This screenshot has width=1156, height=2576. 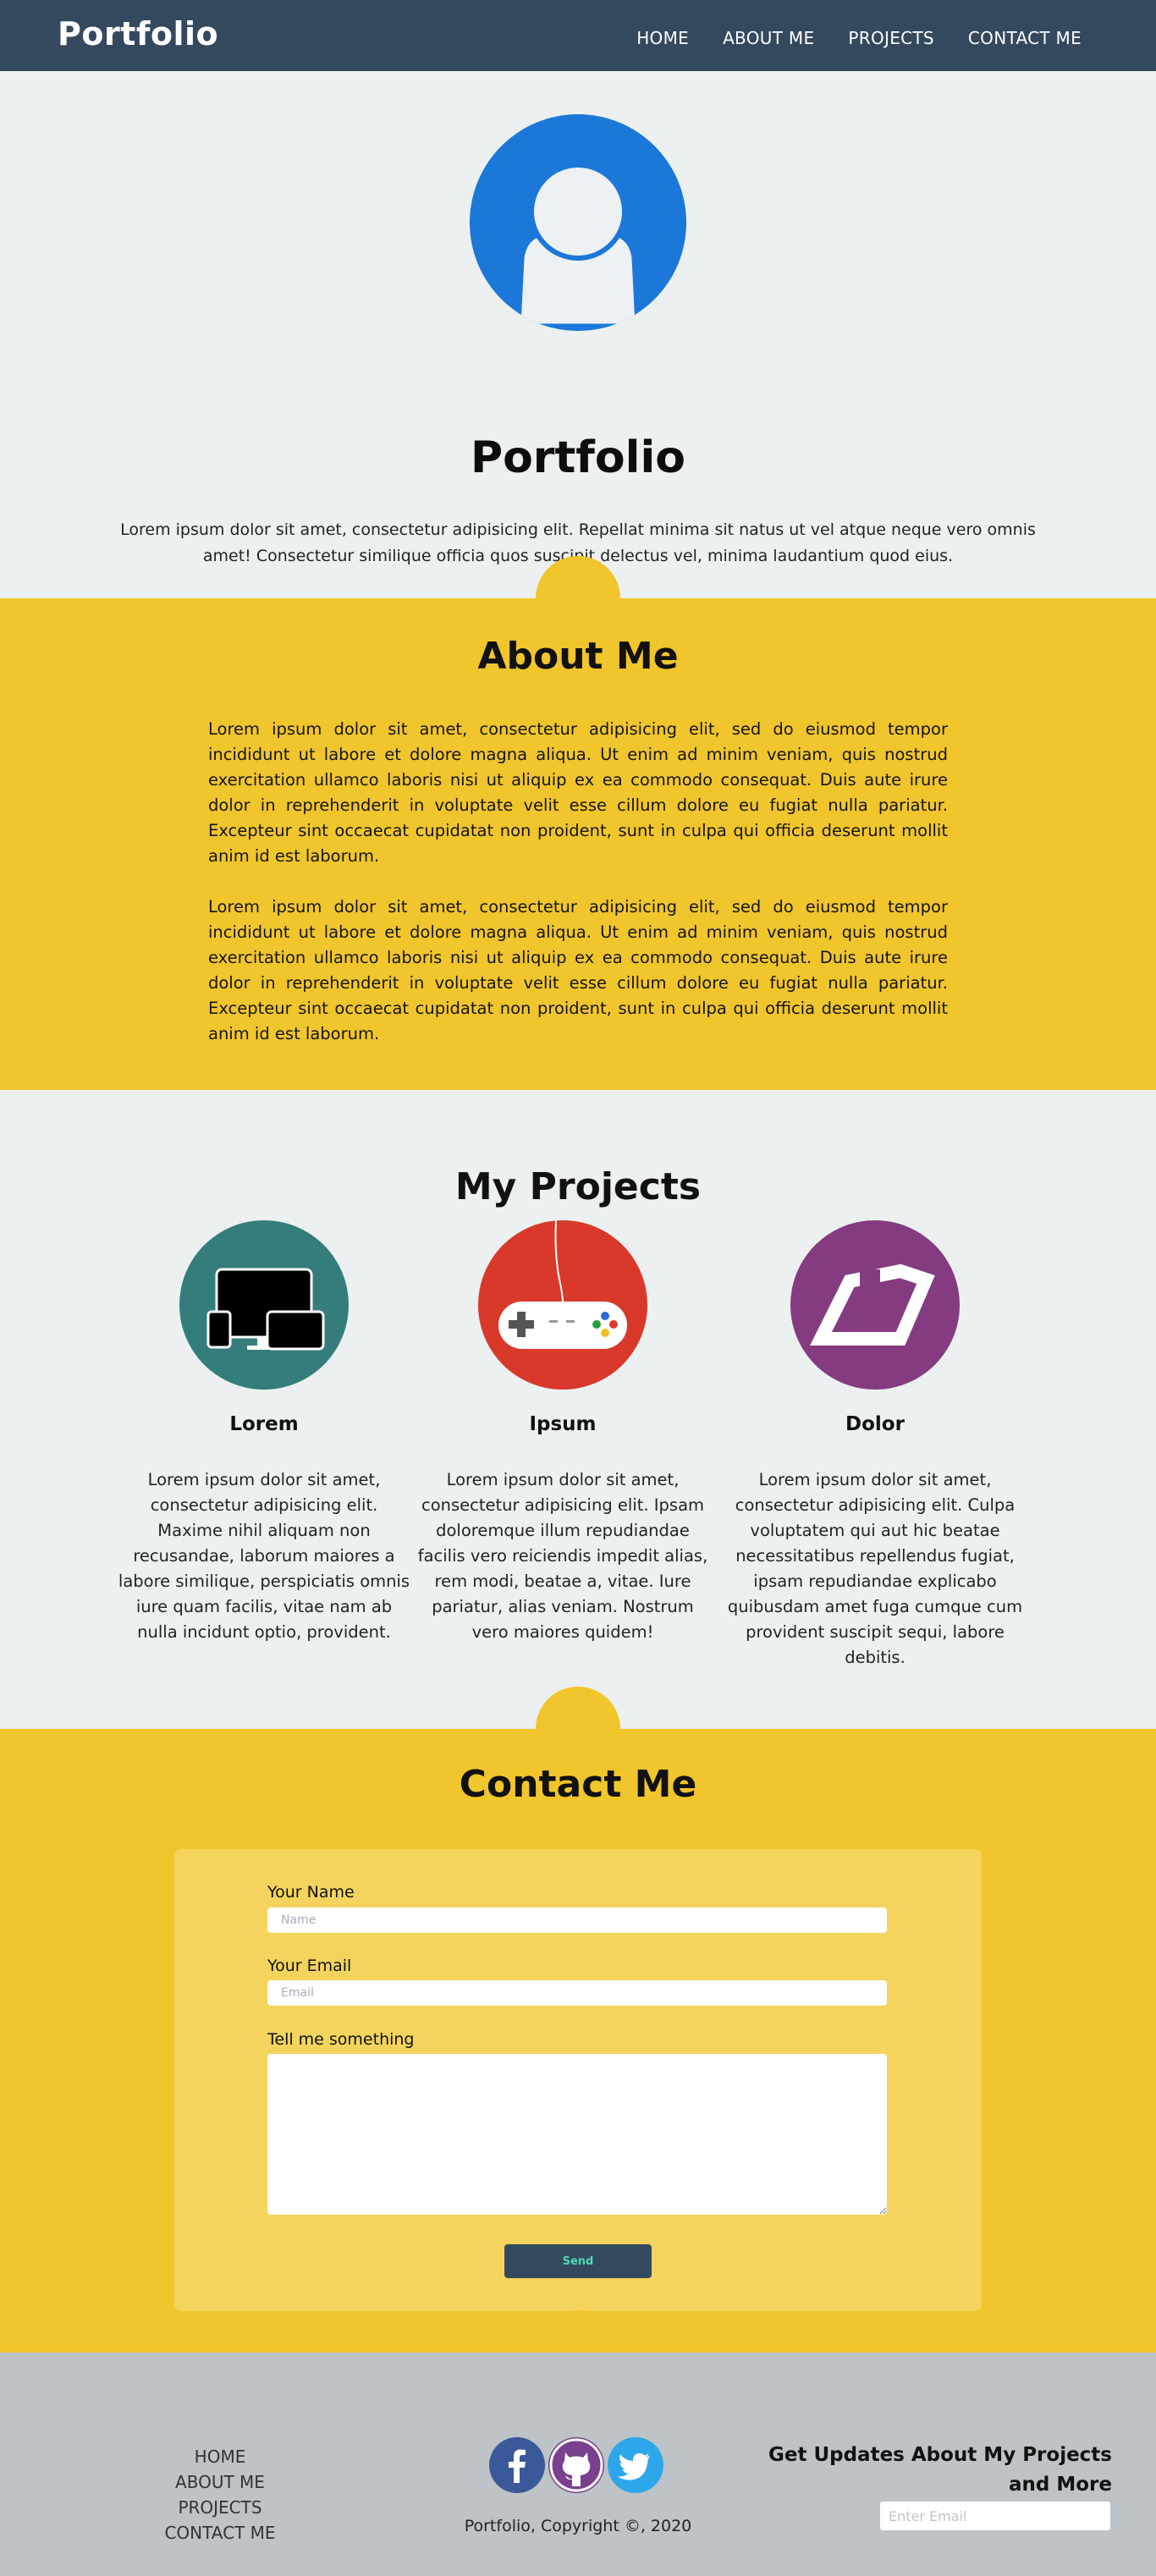 What do you see at coordinates (842, 38) in the screenshot?
I see `main-nav: HOME ABOUT ME PROJECTS CONTACT ME` at bounding box center [842, 38].